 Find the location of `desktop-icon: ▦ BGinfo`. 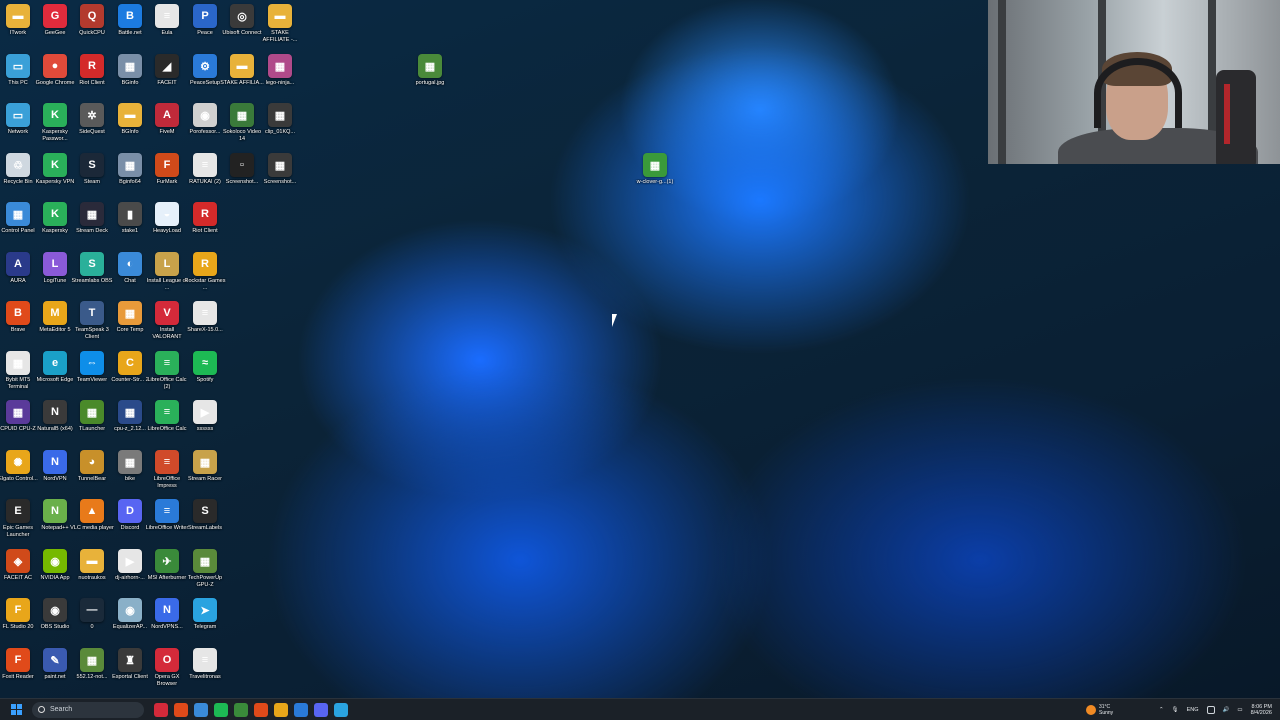

desktop-icon: ▦ BGinfo is located at coordinates (130, 78).